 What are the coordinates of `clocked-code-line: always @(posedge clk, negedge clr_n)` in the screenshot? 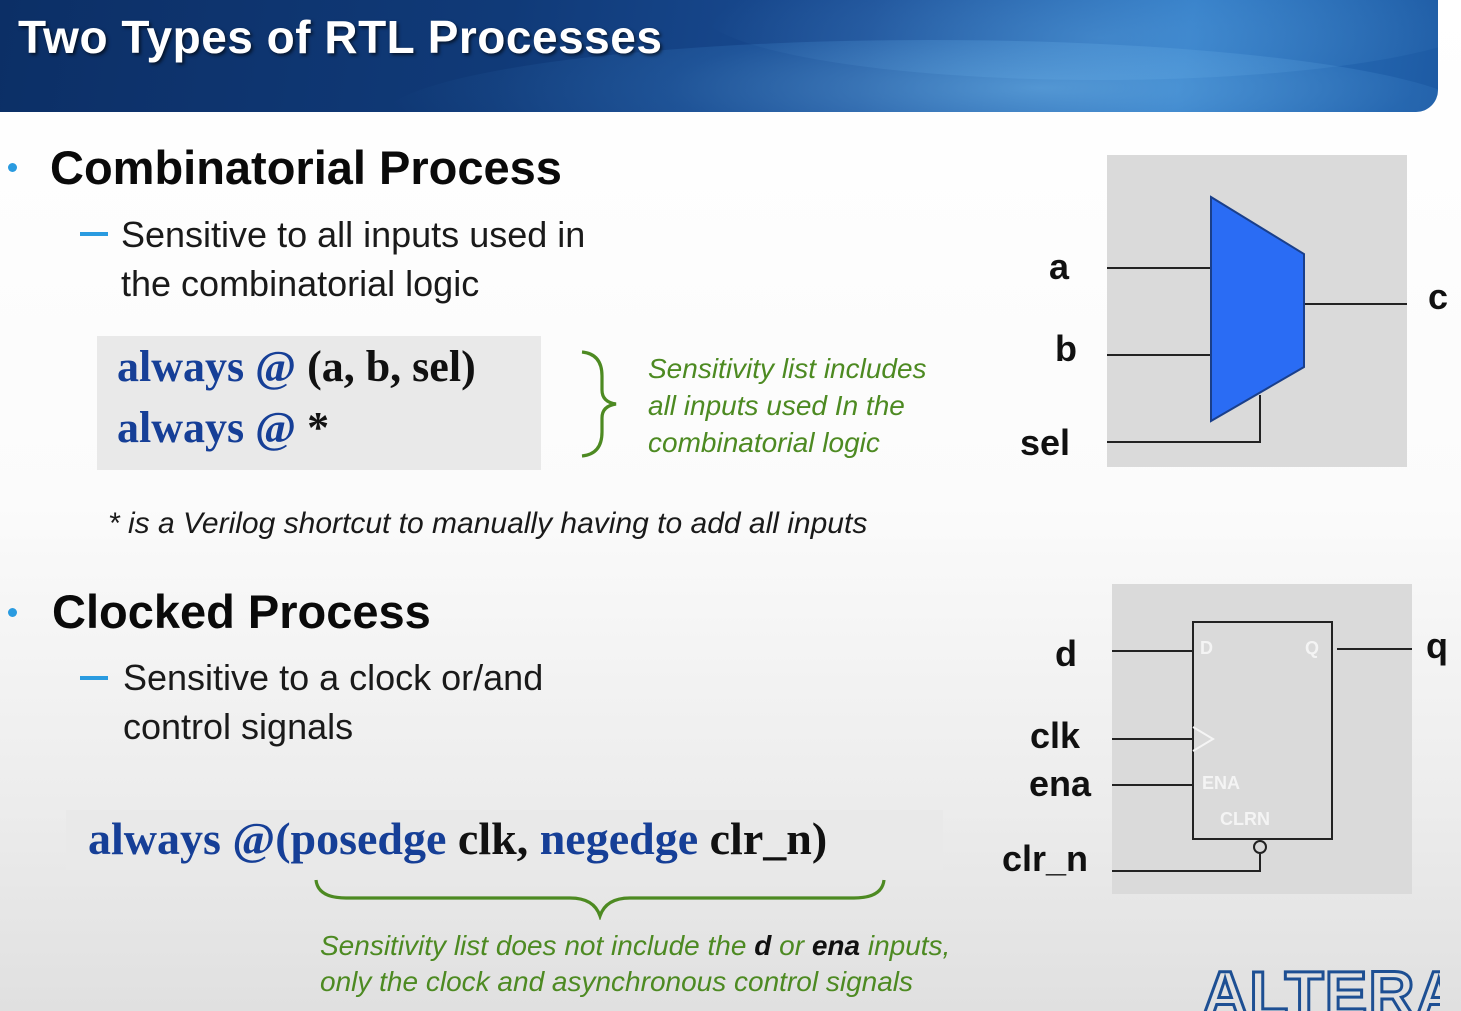 It's located at (457, 838).